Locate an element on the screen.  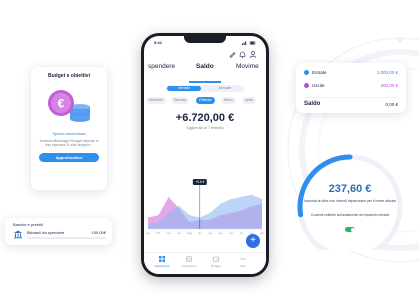
bell-icon is located at coordinates (242, 54).